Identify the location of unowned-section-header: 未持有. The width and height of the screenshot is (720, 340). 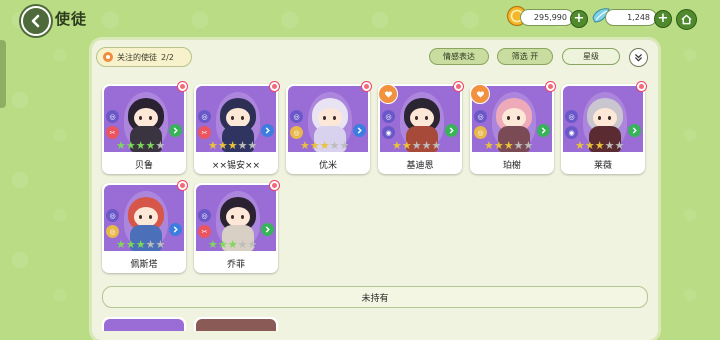
(375, 297).